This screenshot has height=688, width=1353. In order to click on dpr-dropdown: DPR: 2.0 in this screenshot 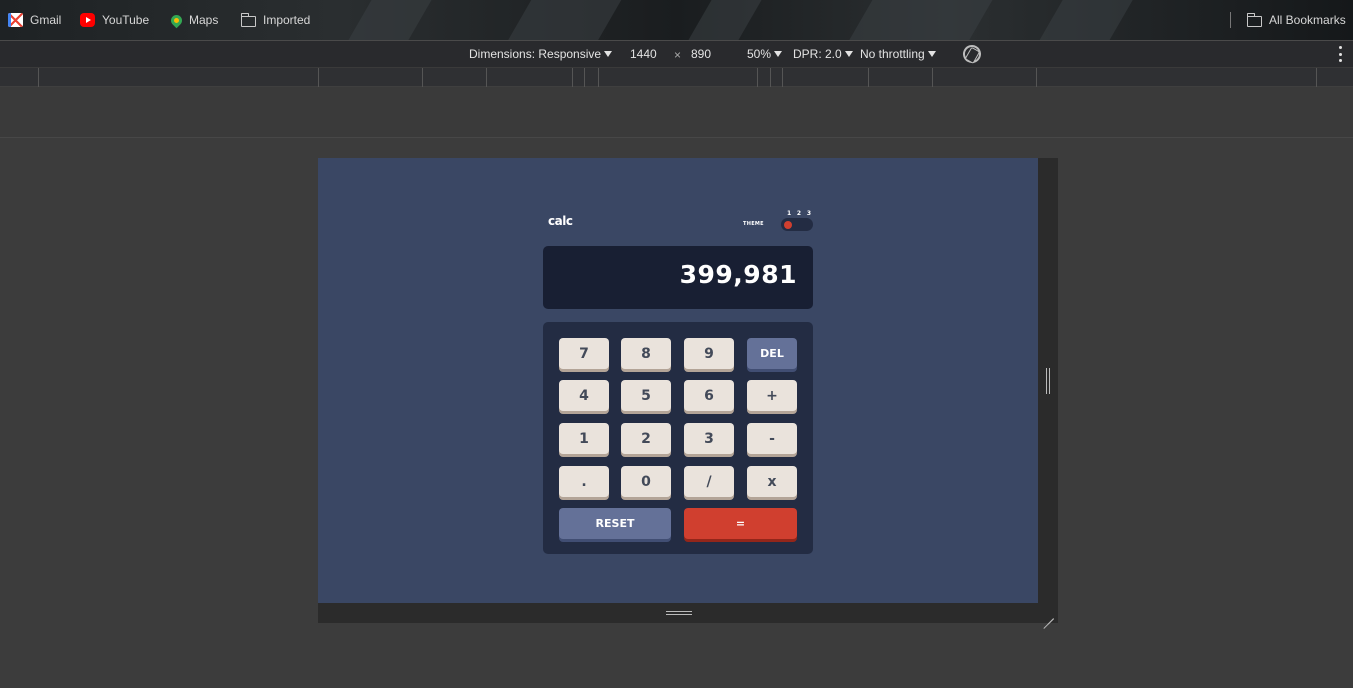, I will do `click(823, 54)`.